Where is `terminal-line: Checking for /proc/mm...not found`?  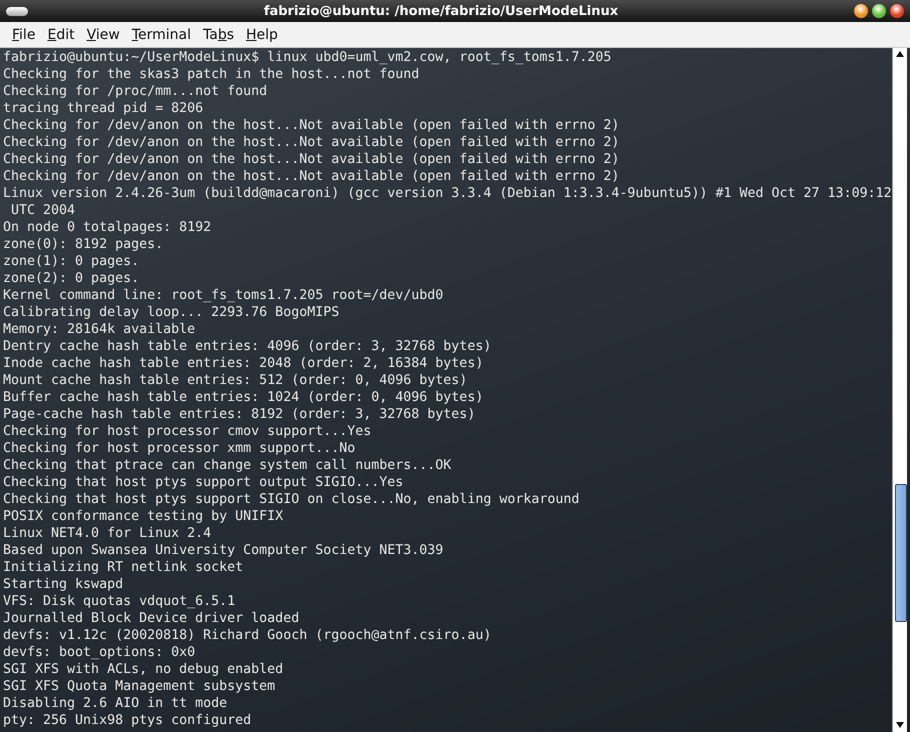 terminal-line: Checking for /proc/mm...not found is located at coordinates (135, 91).